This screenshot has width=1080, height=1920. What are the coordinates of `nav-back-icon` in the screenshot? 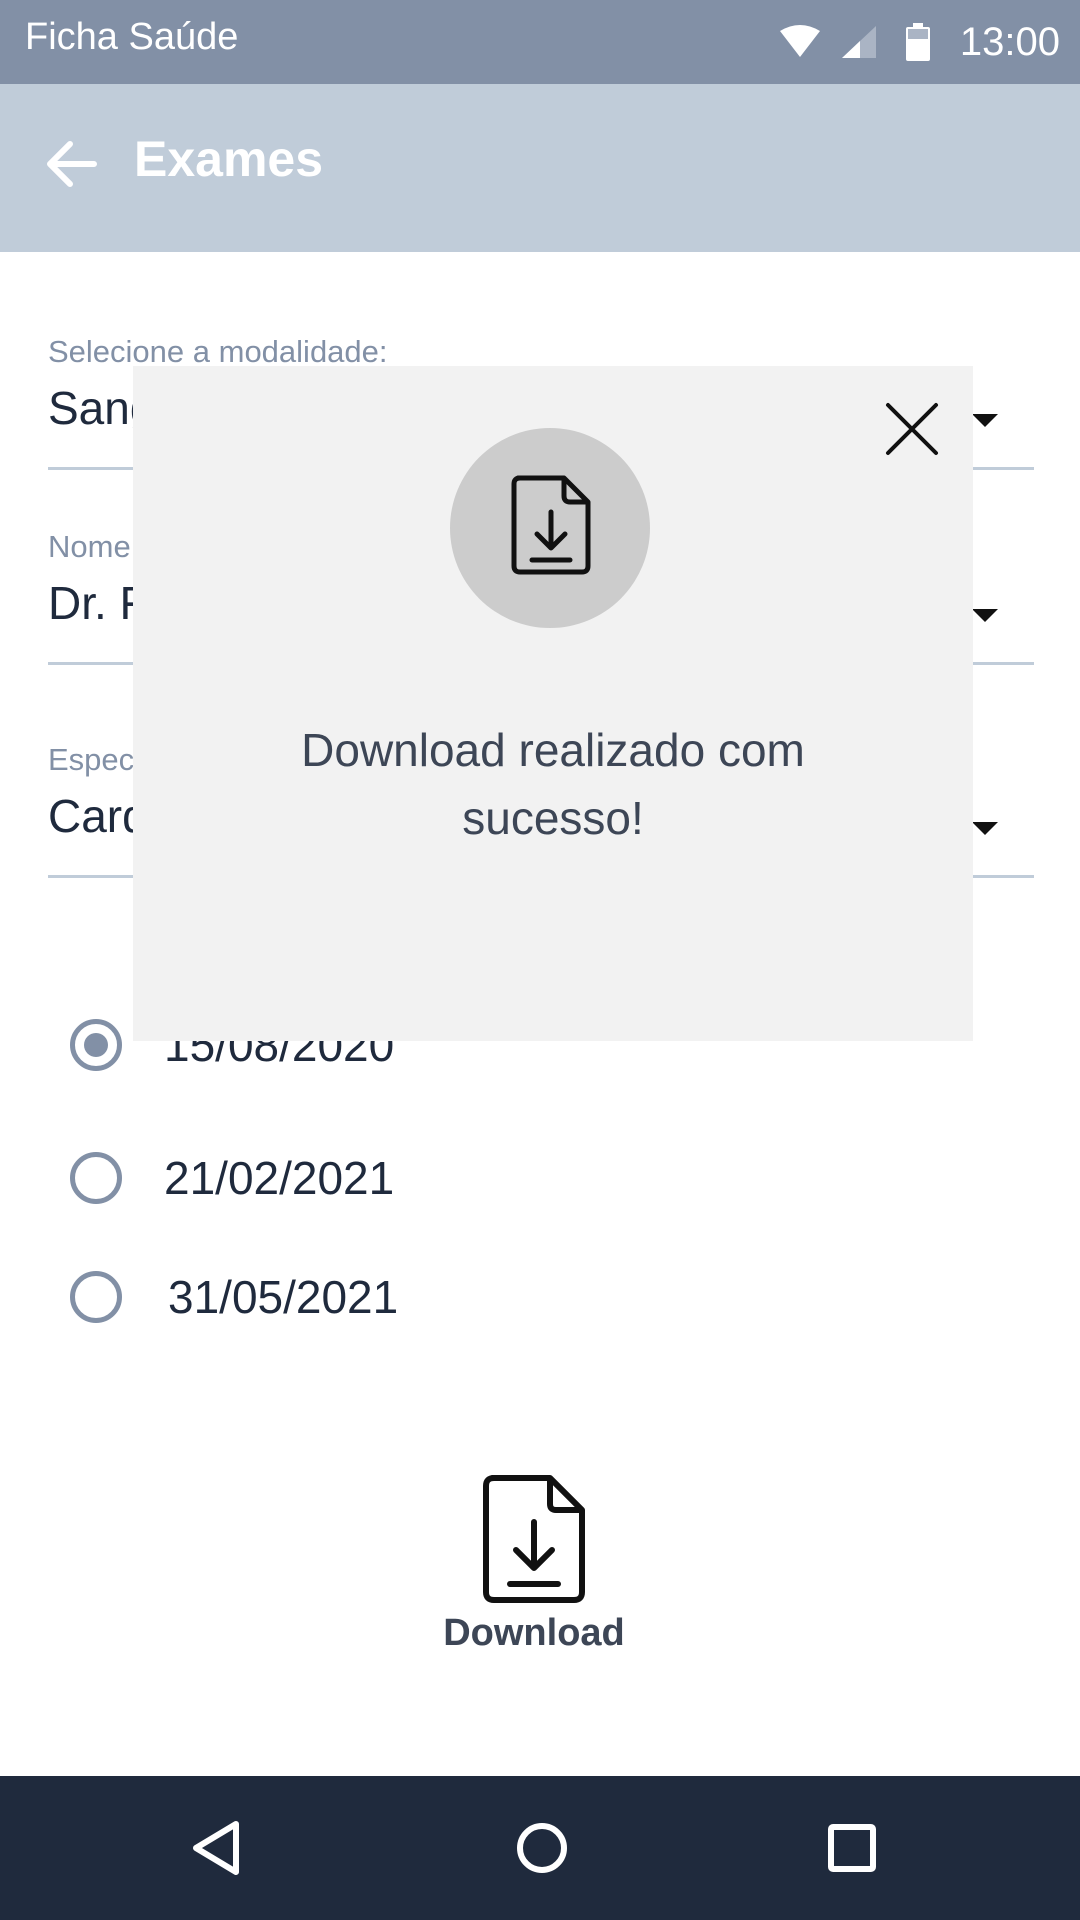 It's located at (216, 1848).